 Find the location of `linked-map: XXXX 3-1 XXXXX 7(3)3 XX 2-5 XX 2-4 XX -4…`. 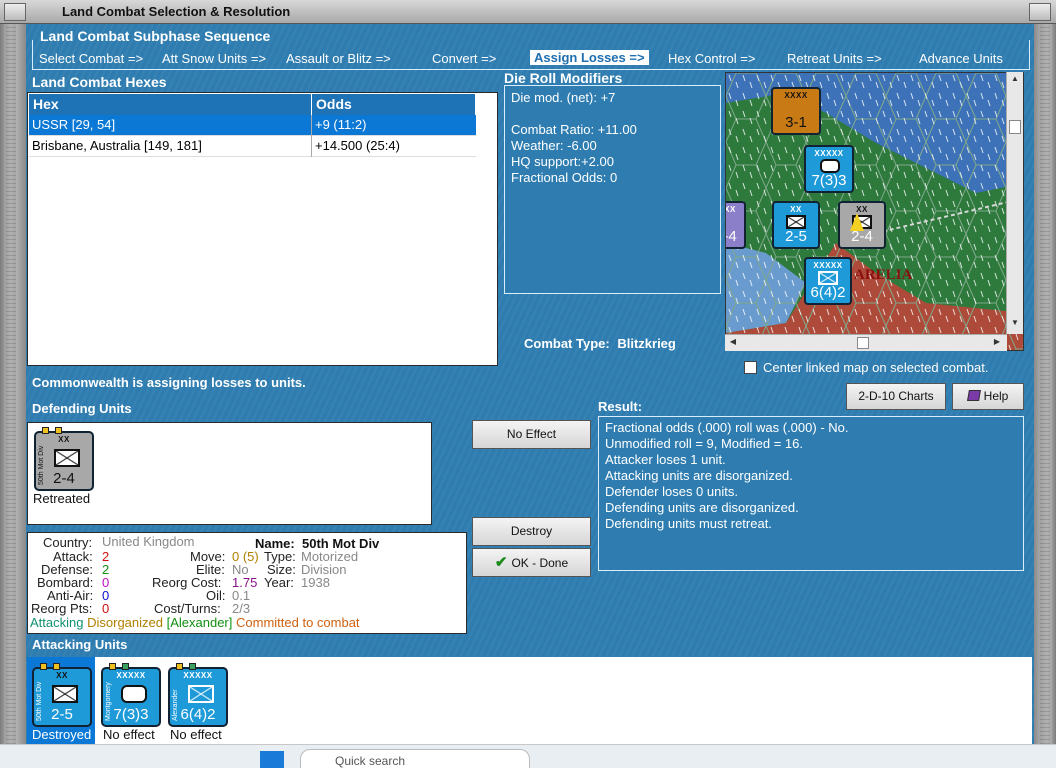

linked-map: XXXX 3-1 XXXXX 7(3)3 XX 2-5 XX 2-4 XX -4… is located at coordinates (874, 211).